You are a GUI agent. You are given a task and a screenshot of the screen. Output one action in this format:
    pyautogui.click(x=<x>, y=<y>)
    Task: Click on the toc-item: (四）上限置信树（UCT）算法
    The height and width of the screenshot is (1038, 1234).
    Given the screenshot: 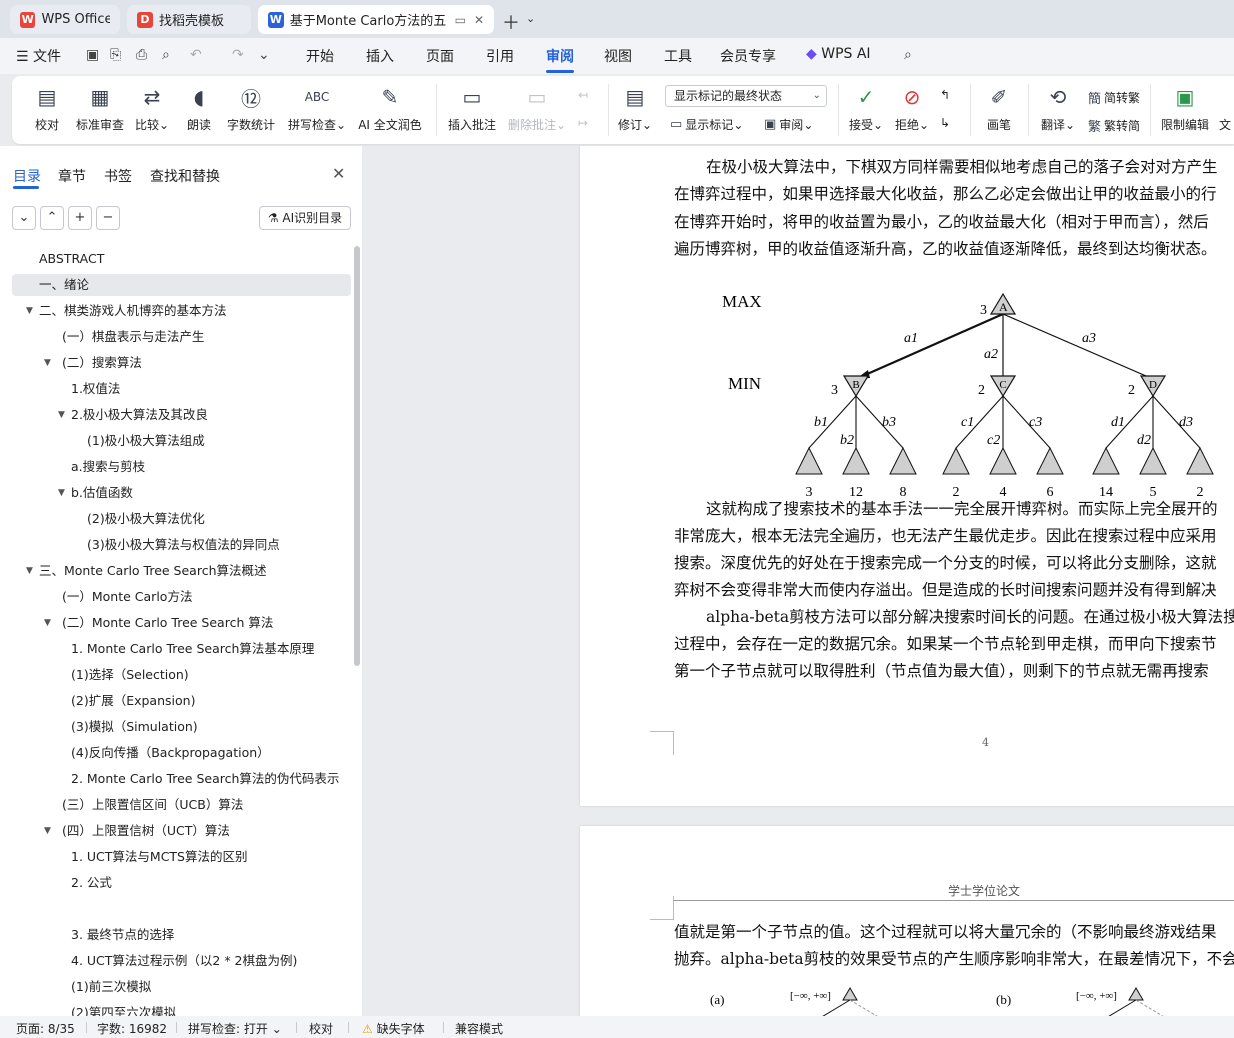 What is the action you would take?
    pyautogui.click(x=146, y=831)
    